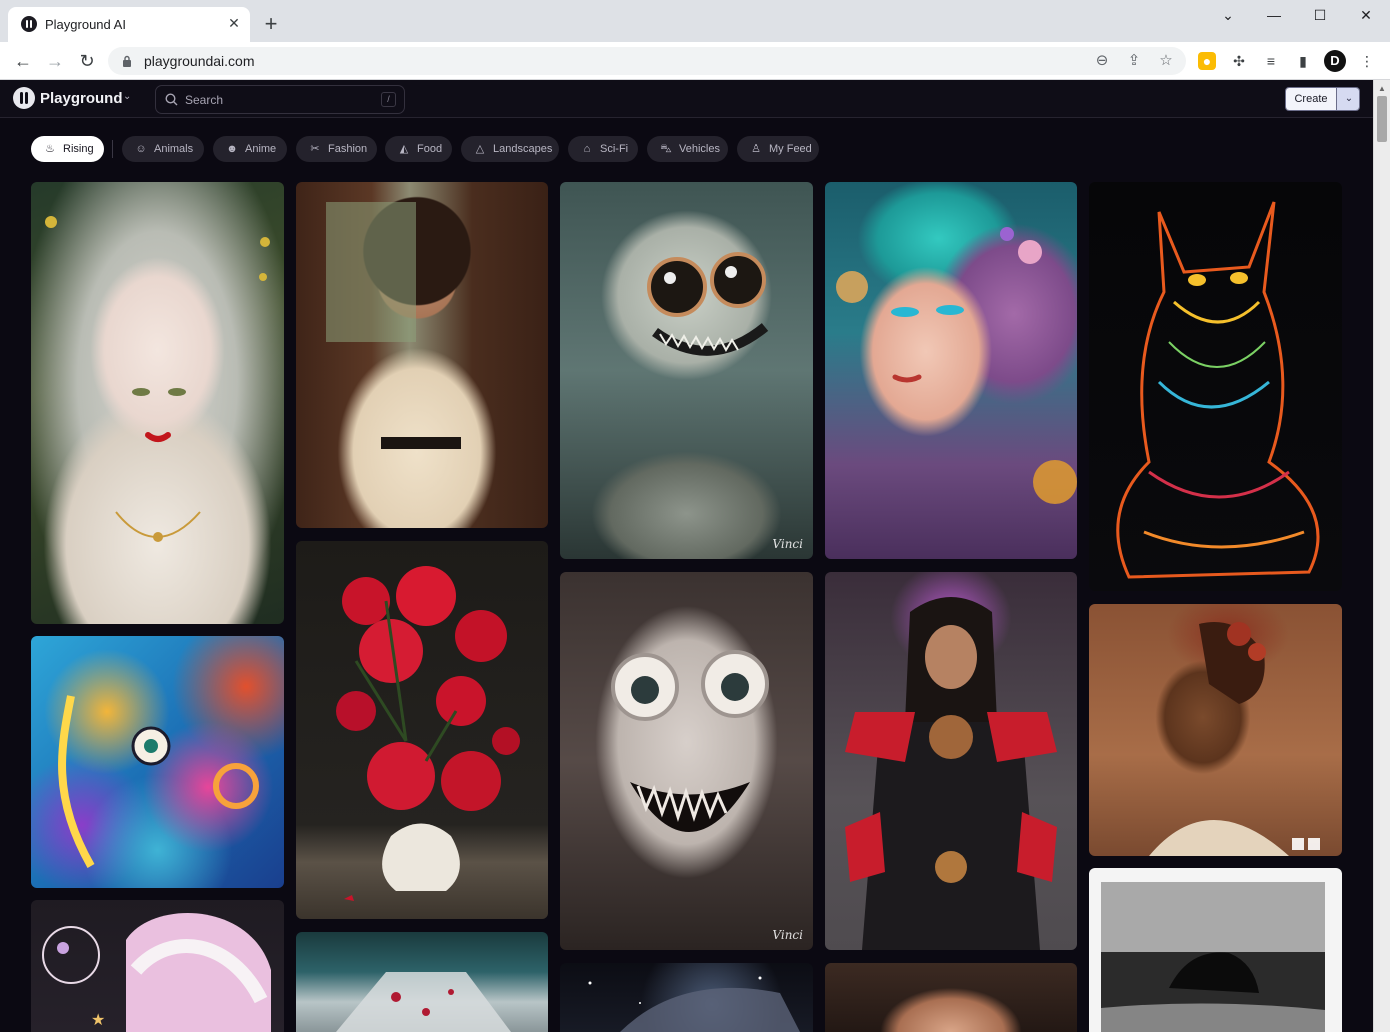 The image size is (1390, 1032). Describe the element at coordinates (1314, 844) in the screenshot. I see `more-icon` at that location.